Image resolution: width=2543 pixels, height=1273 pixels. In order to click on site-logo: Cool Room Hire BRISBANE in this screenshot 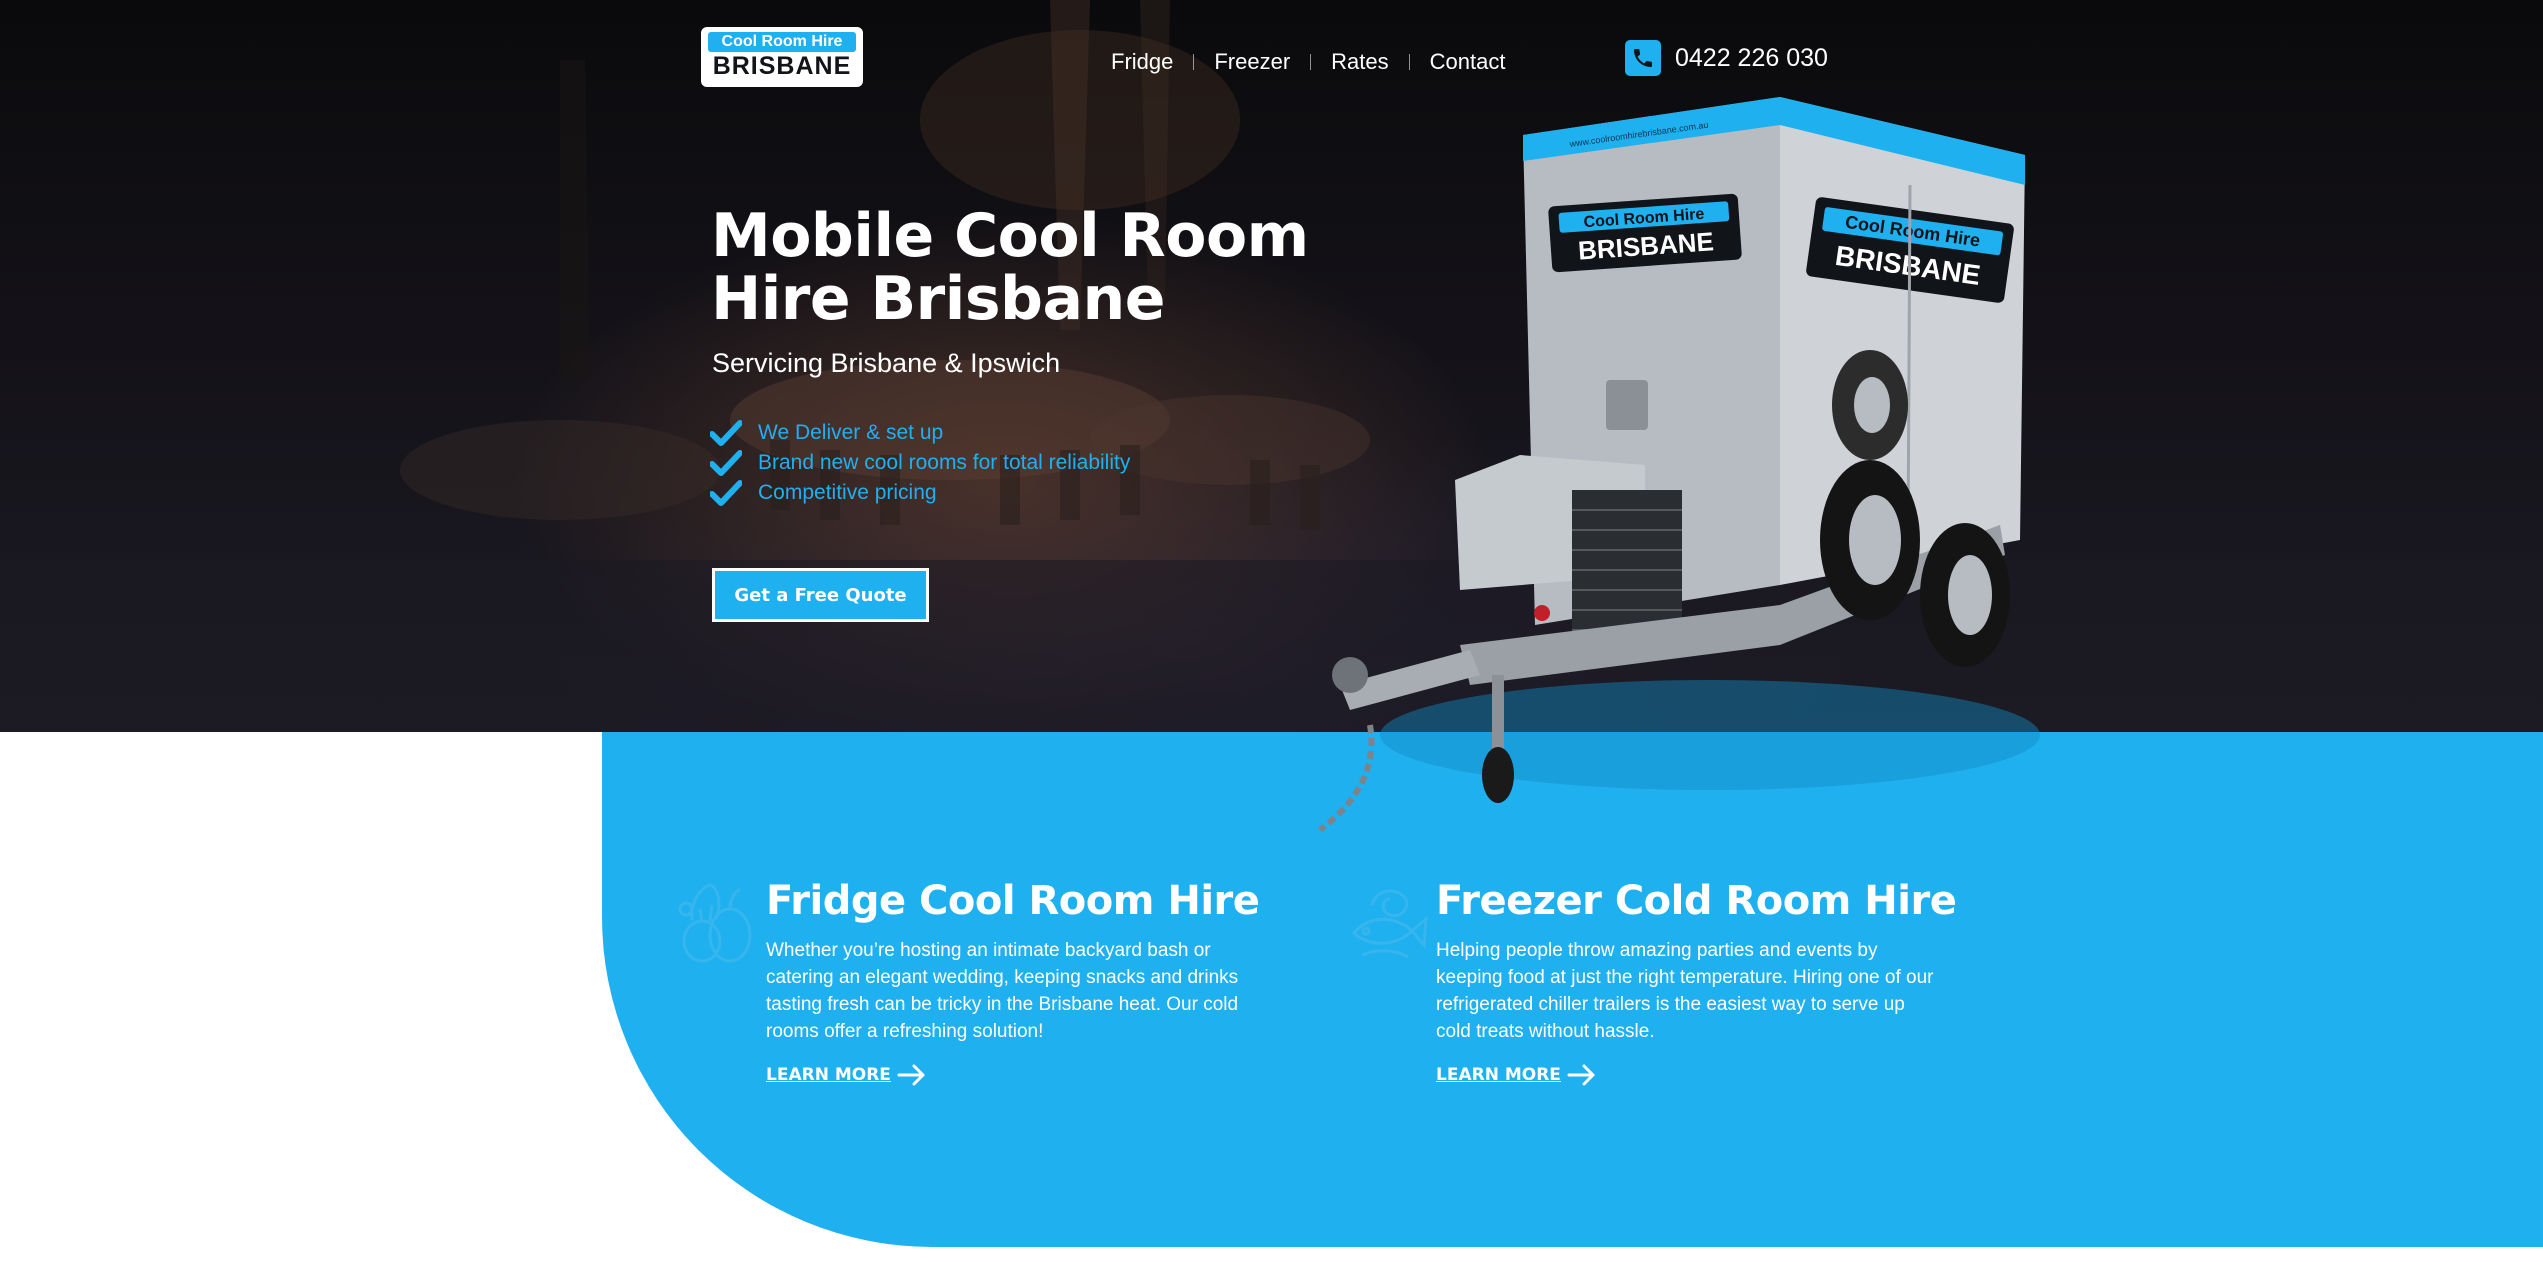, I will do `click(782, 57)`.